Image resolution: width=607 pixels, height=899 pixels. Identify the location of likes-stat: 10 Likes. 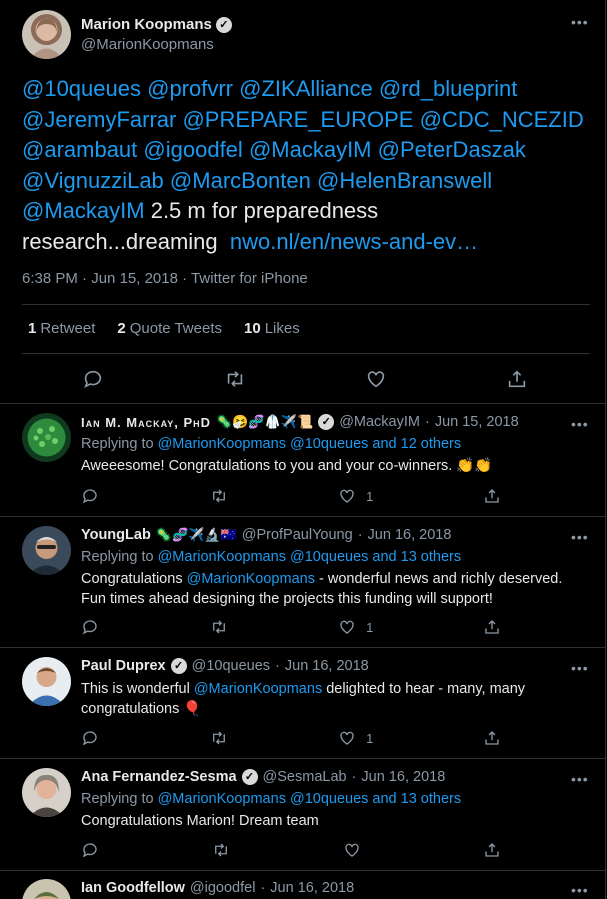
(272, 328).